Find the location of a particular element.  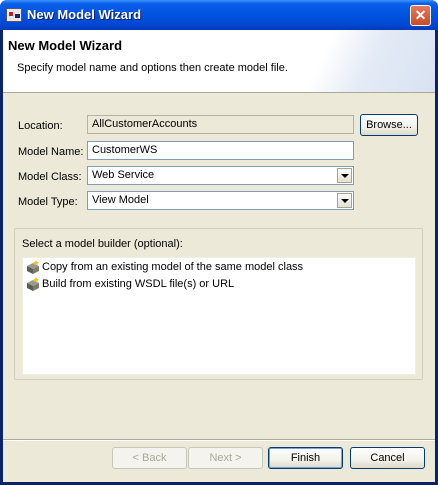

finish-button: Finish is located at coordinates (305, 458).